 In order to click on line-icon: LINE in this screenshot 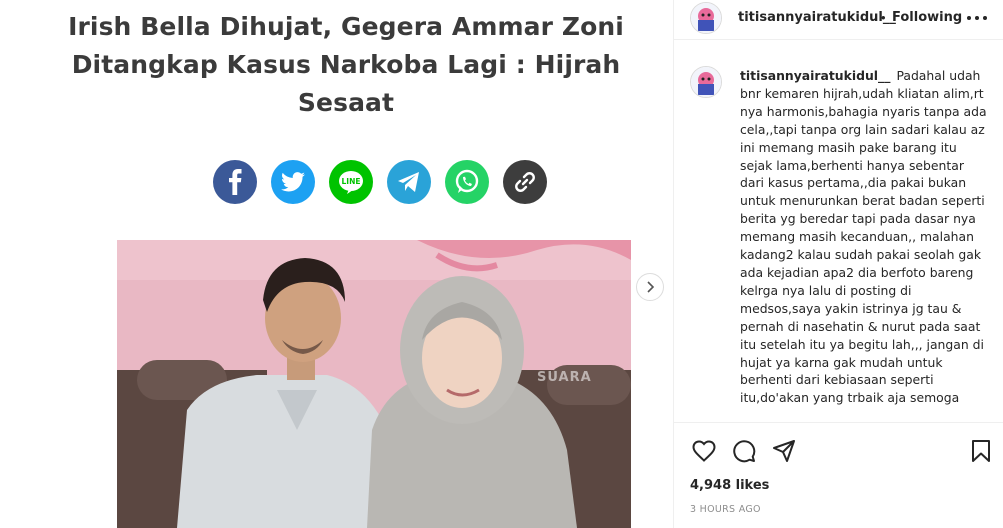, I will do `click(351, 182)`.